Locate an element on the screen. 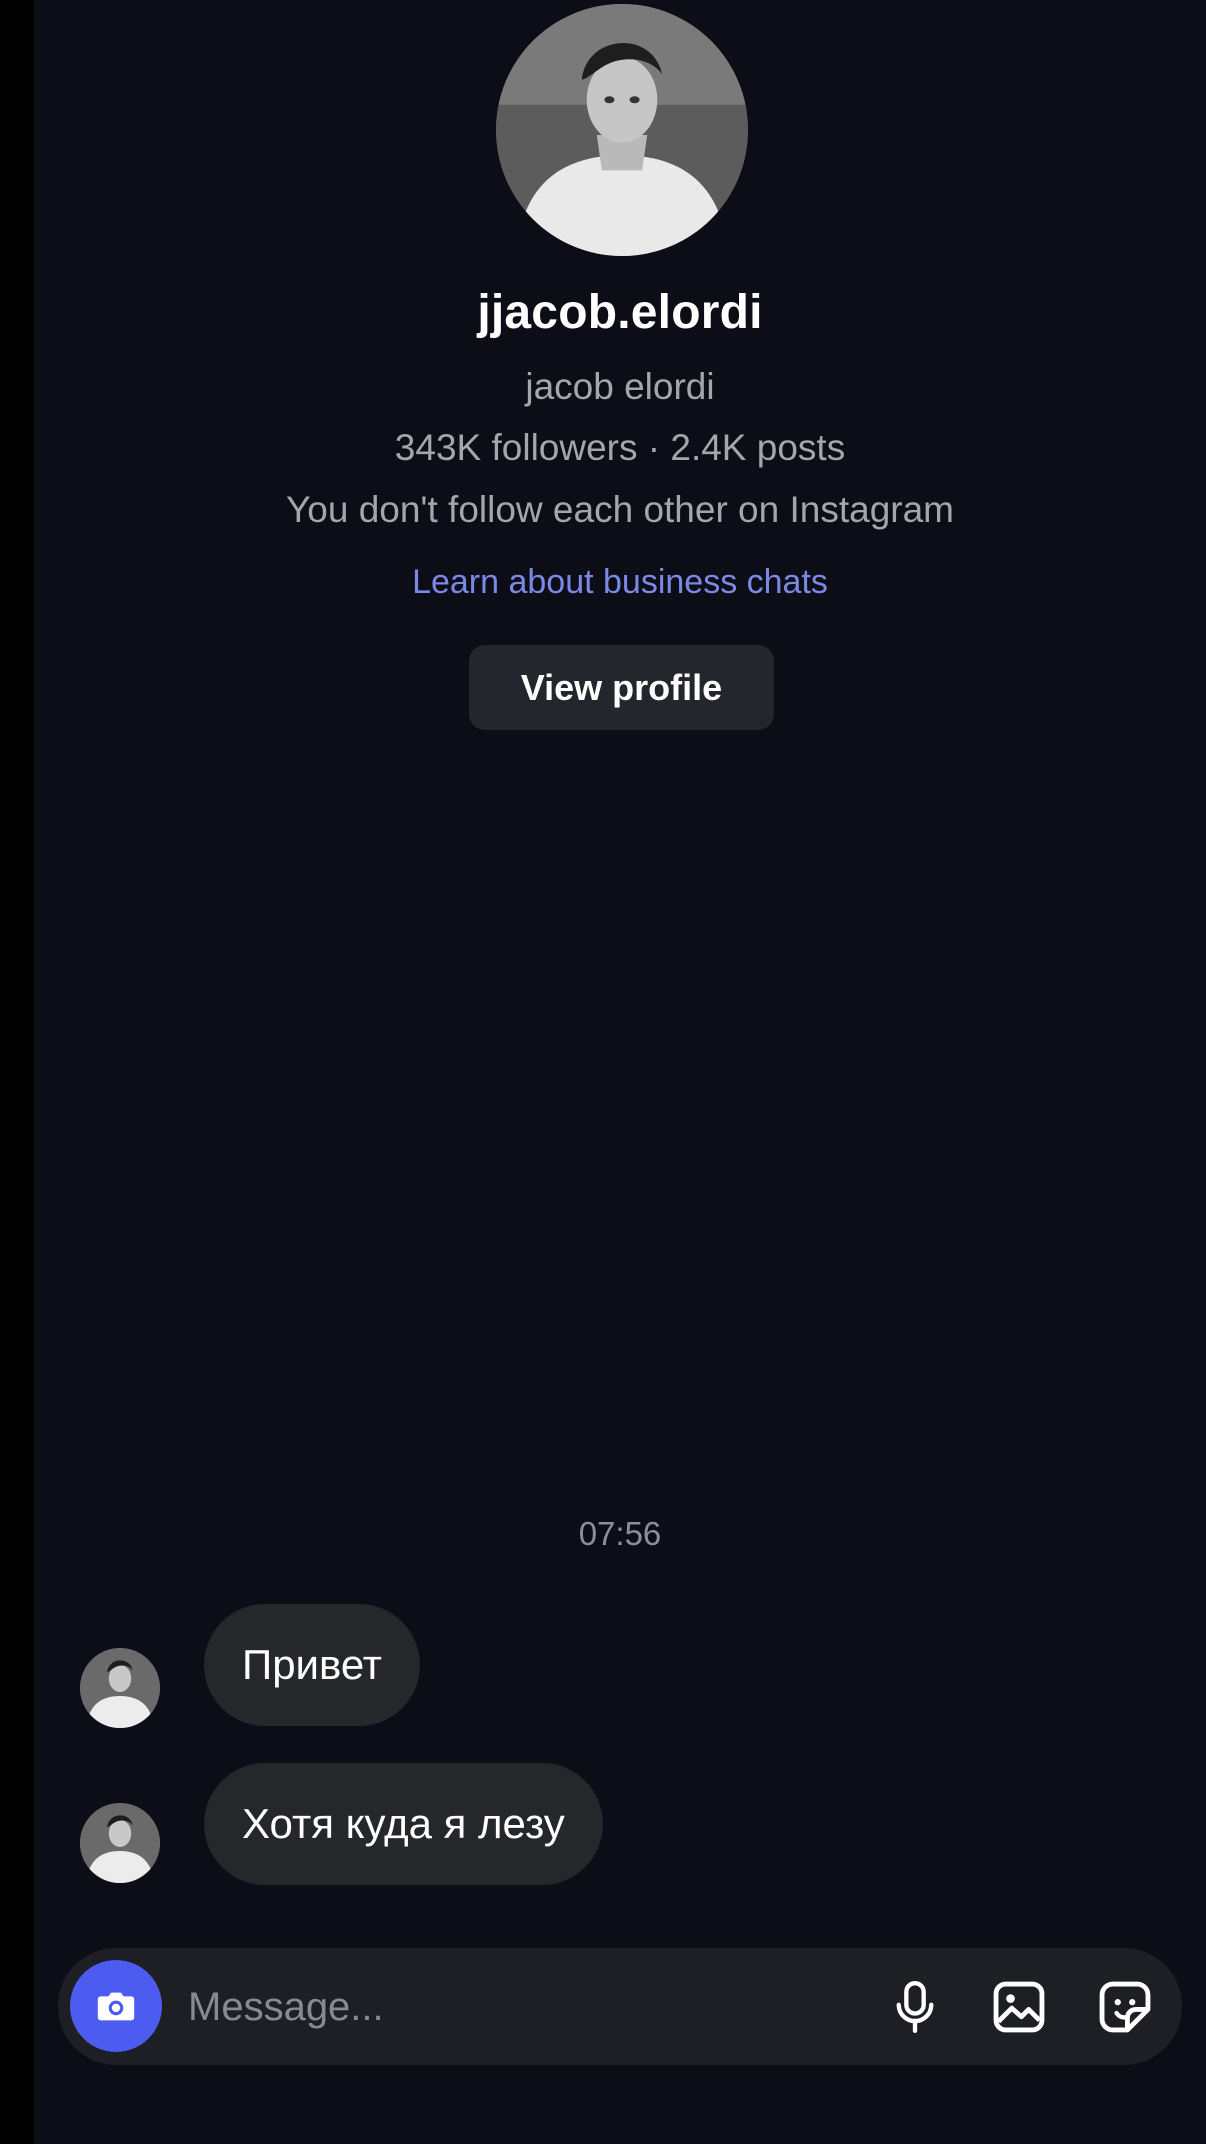  microphone-icon is located at coordinates (915, 2007).